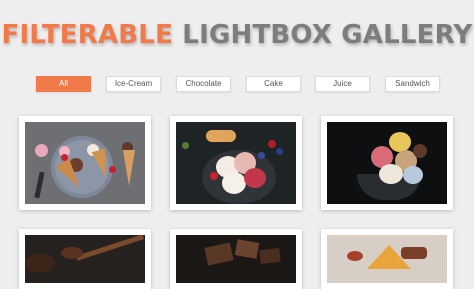 This screenshot has height=289, width=474. I want to click on gallery-item-chocolate-spoon, so click(85, 259).